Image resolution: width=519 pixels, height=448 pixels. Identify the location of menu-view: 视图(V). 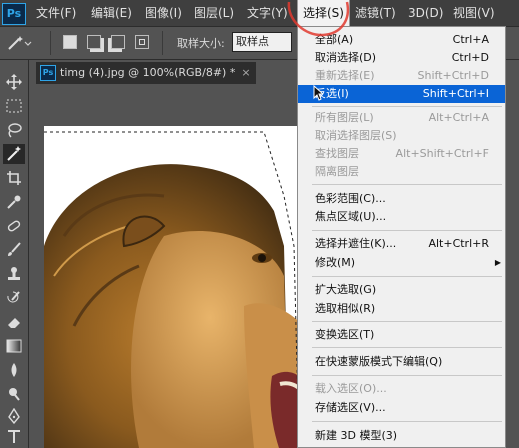
(474, 13).